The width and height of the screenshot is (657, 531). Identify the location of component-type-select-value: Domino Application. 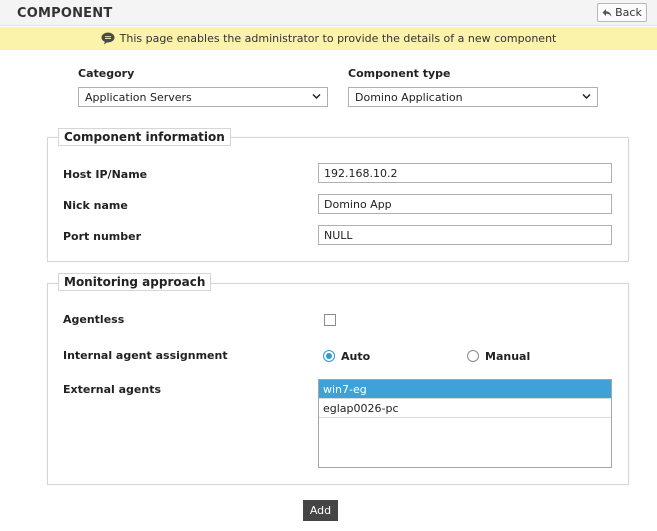
(409, 97).